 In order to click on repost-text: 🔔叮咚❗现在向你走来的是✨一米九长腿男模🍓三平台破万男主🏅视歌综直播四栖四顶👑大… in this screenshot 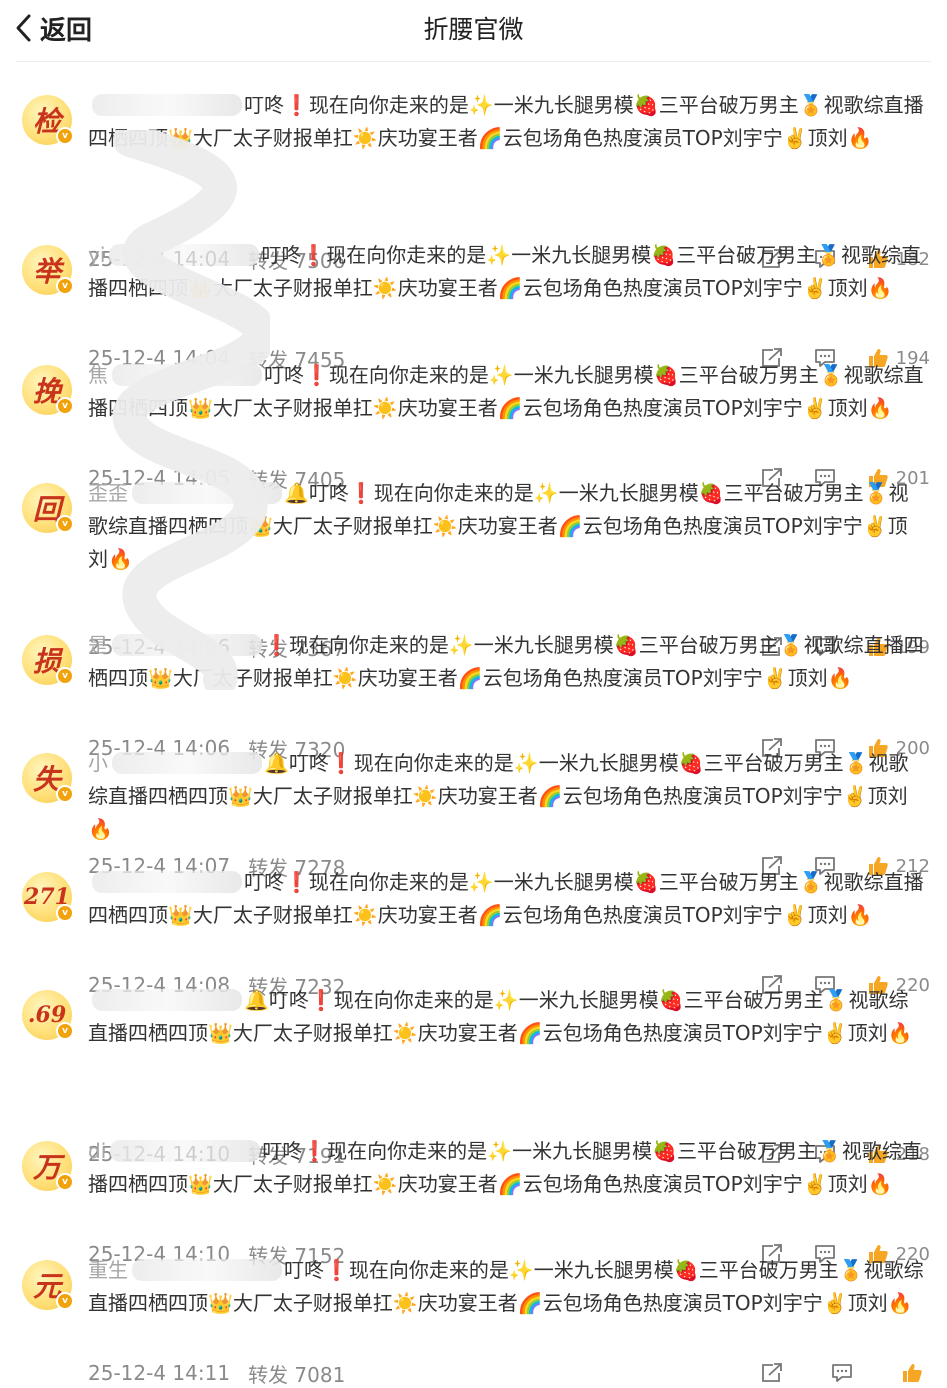, I will do `click(506, 1017)`.